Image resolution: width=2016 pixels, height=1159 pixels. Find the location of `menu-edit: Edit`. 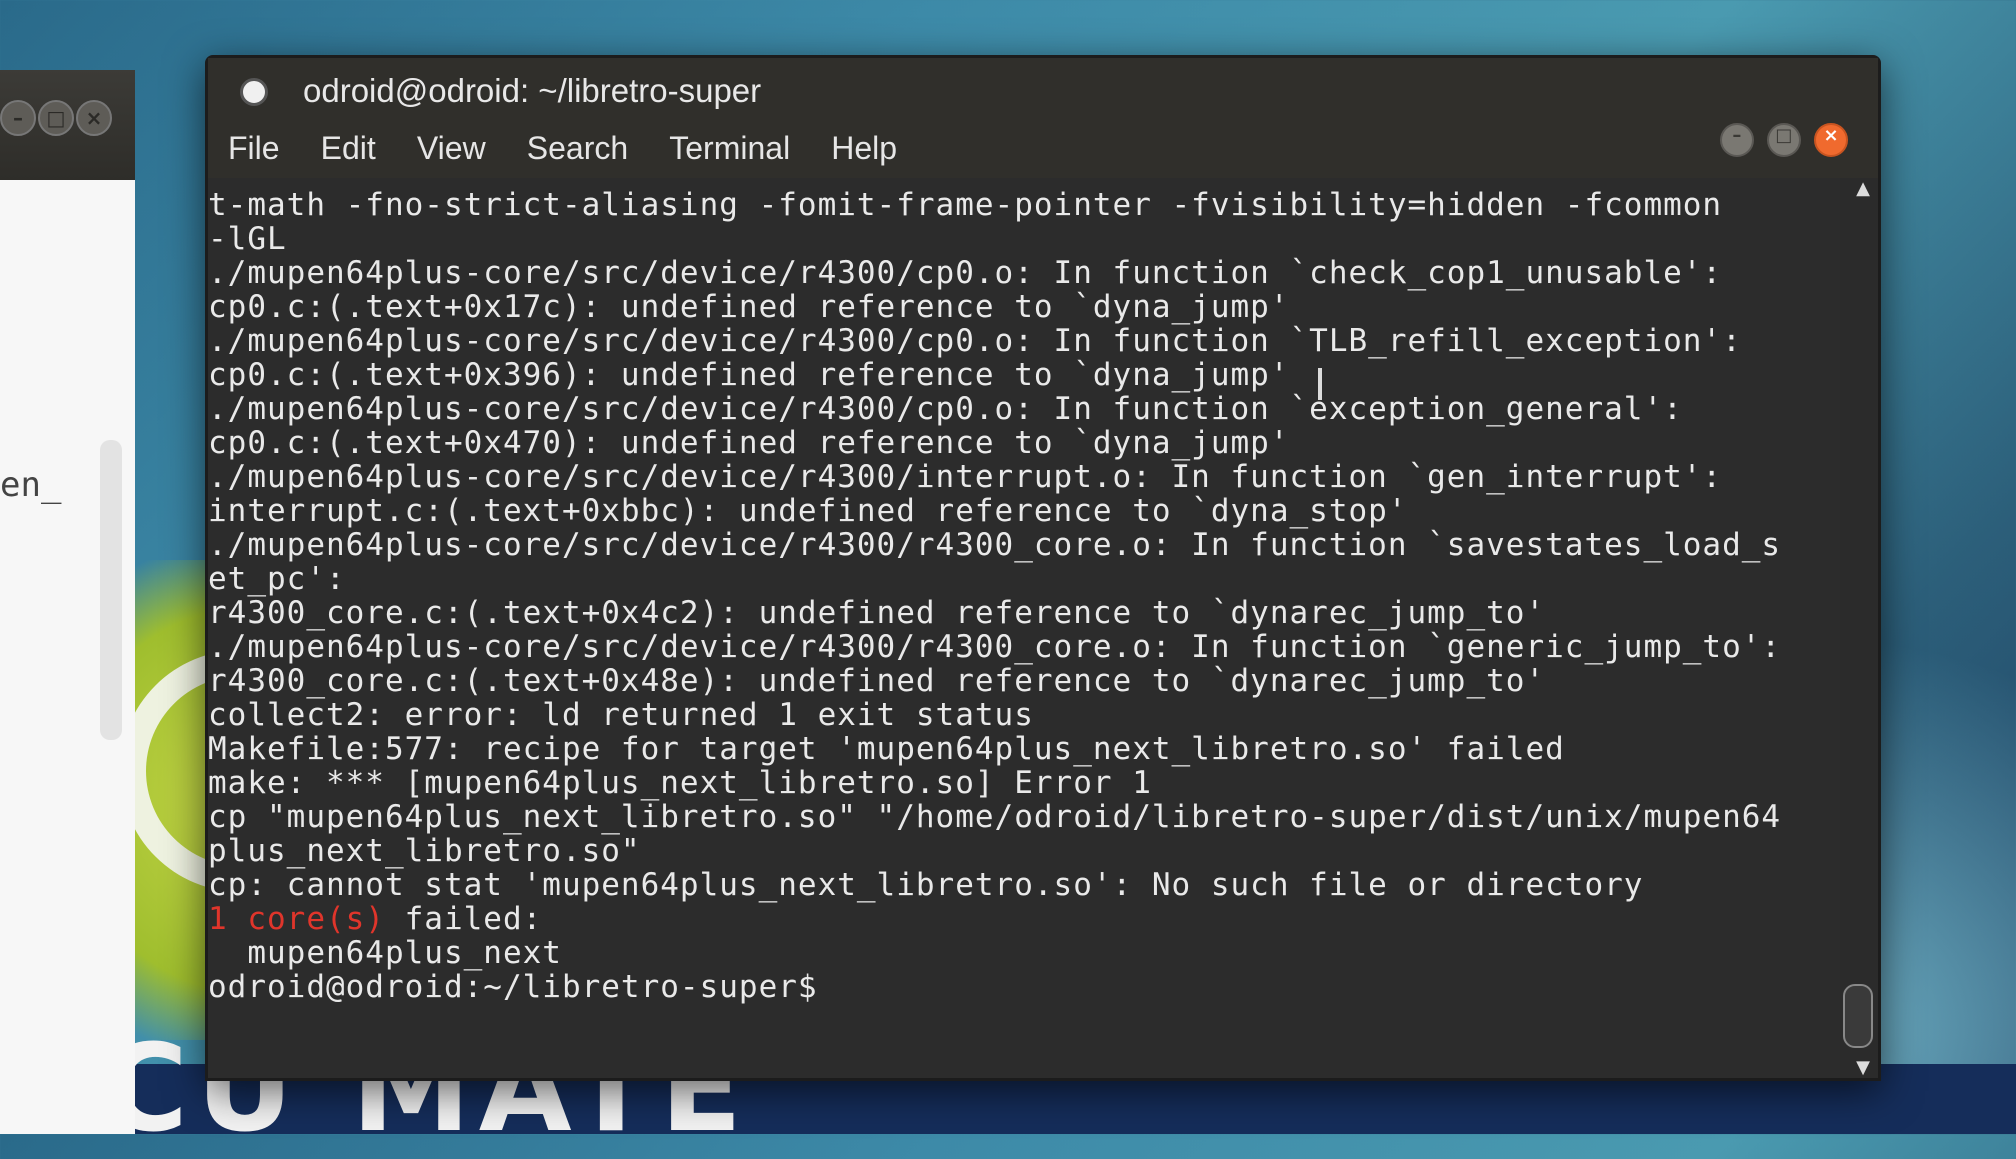

menu-edit: Edit is located at coordinates (348, 148).